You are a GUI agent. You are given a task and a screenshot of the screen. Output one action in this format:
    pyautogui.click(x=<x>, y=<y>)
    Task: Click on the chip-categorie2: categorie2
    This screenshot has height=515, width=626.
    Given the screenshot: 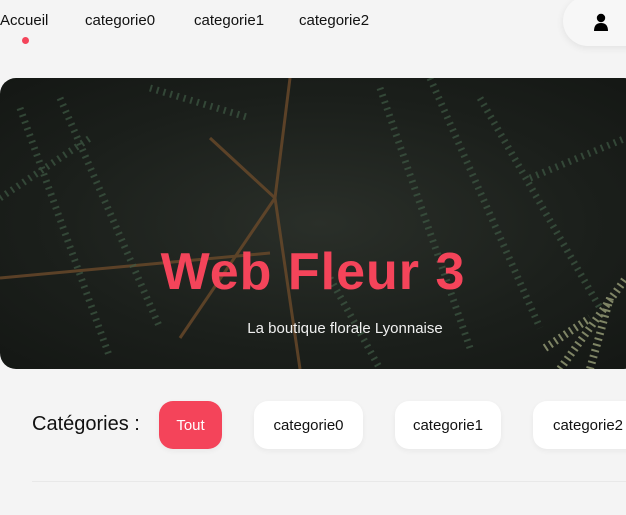 What is the action you would take?
    pyautogui.click(x=579, y=425)
    